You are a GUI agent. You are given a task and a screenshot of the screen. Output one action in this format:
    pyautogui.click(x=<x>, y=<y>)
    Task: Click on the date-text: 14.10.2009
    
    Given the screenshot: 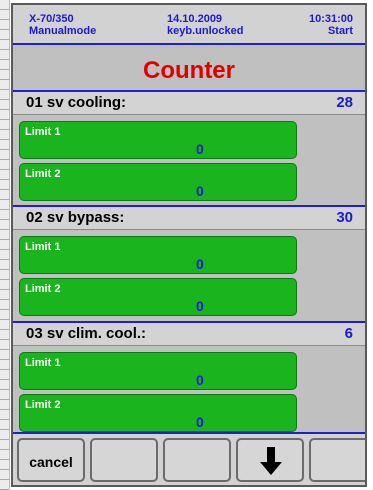 What is the action you would take?
    pyautogui.click(x=195, y=19)
    